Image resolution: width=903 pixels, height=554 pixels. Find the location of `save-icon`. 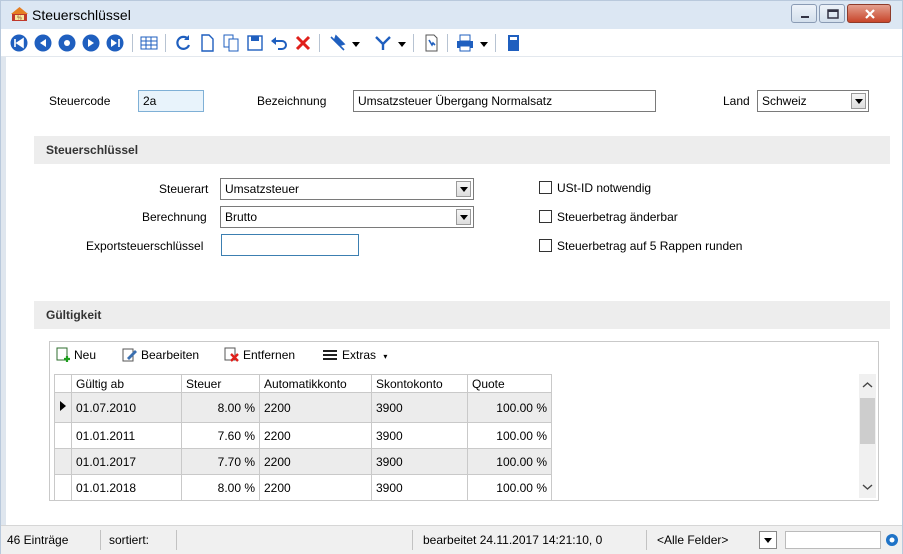

save-icon is located at coordinates (255, 43).